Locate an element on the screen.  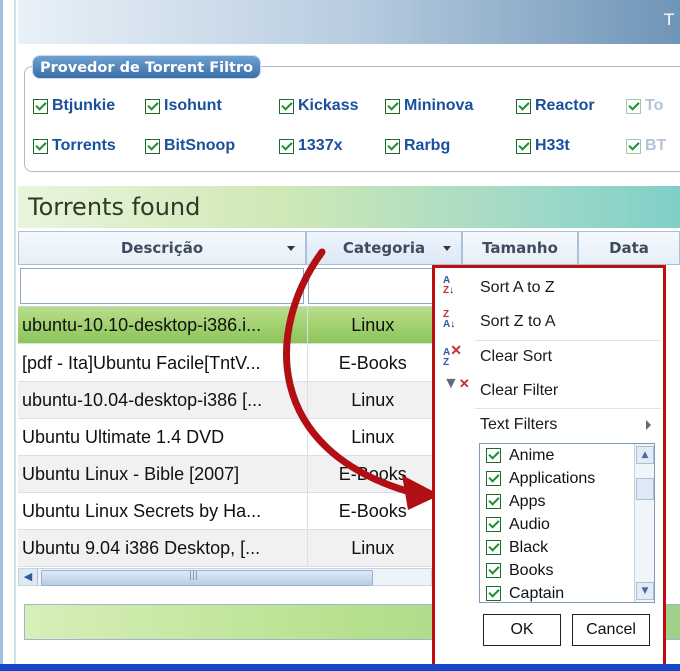
provider-checkbox-rarbg: Rarbg is located at coordinates (417, 146).